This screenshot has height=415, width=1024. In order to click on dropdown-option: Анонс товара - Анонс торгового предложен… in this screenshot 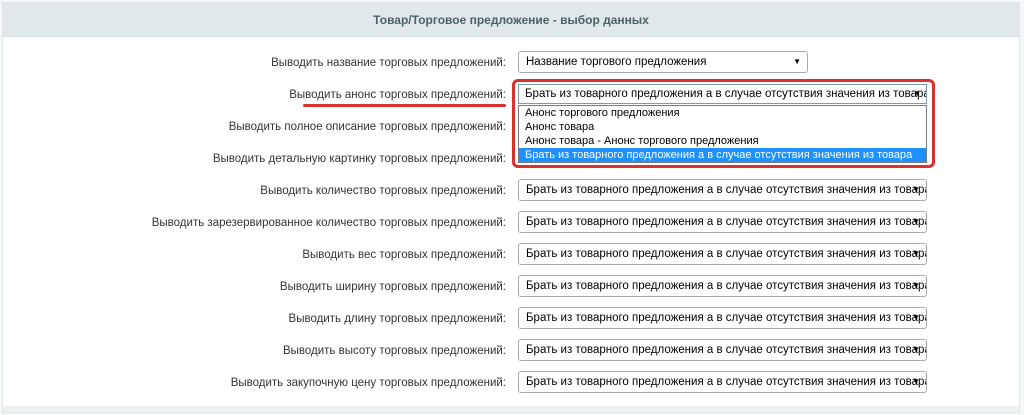, I will do `click(722, 141)`.